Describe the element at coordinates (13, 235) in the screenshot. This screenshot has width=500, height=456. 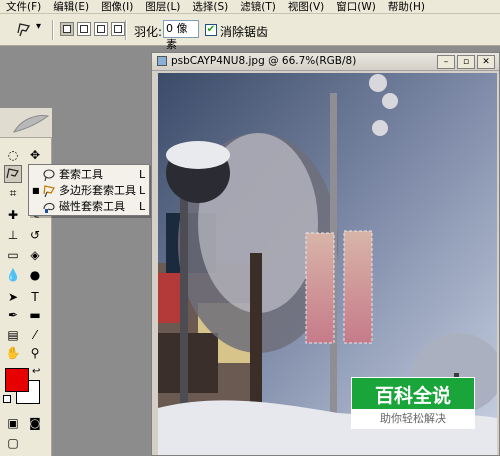
I see `clone-stamp-icon: ⊥` at that location.